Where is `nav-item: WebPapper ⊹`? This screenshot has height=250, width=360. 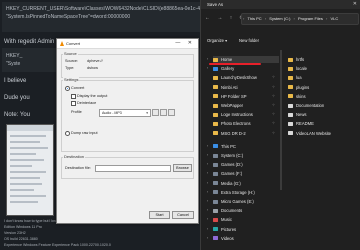 nav-item: WebPapper ⊹ is located at coordinates (246, 105).